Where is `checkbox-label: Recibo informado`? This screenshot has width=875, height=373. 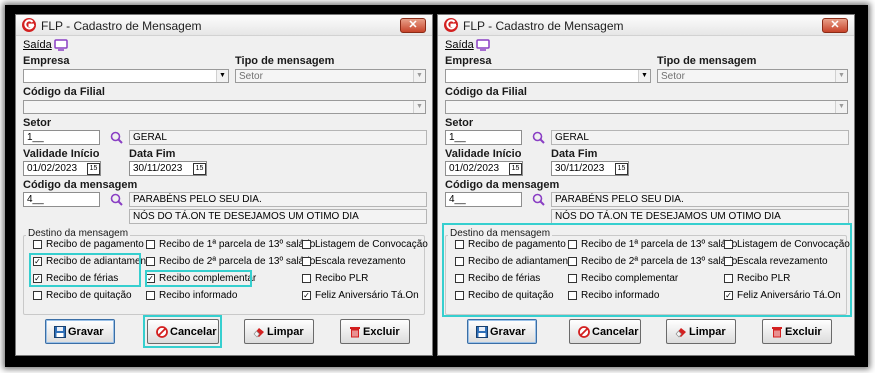
checkbox-label: Recibo informado is located at coordinates (198, 295).